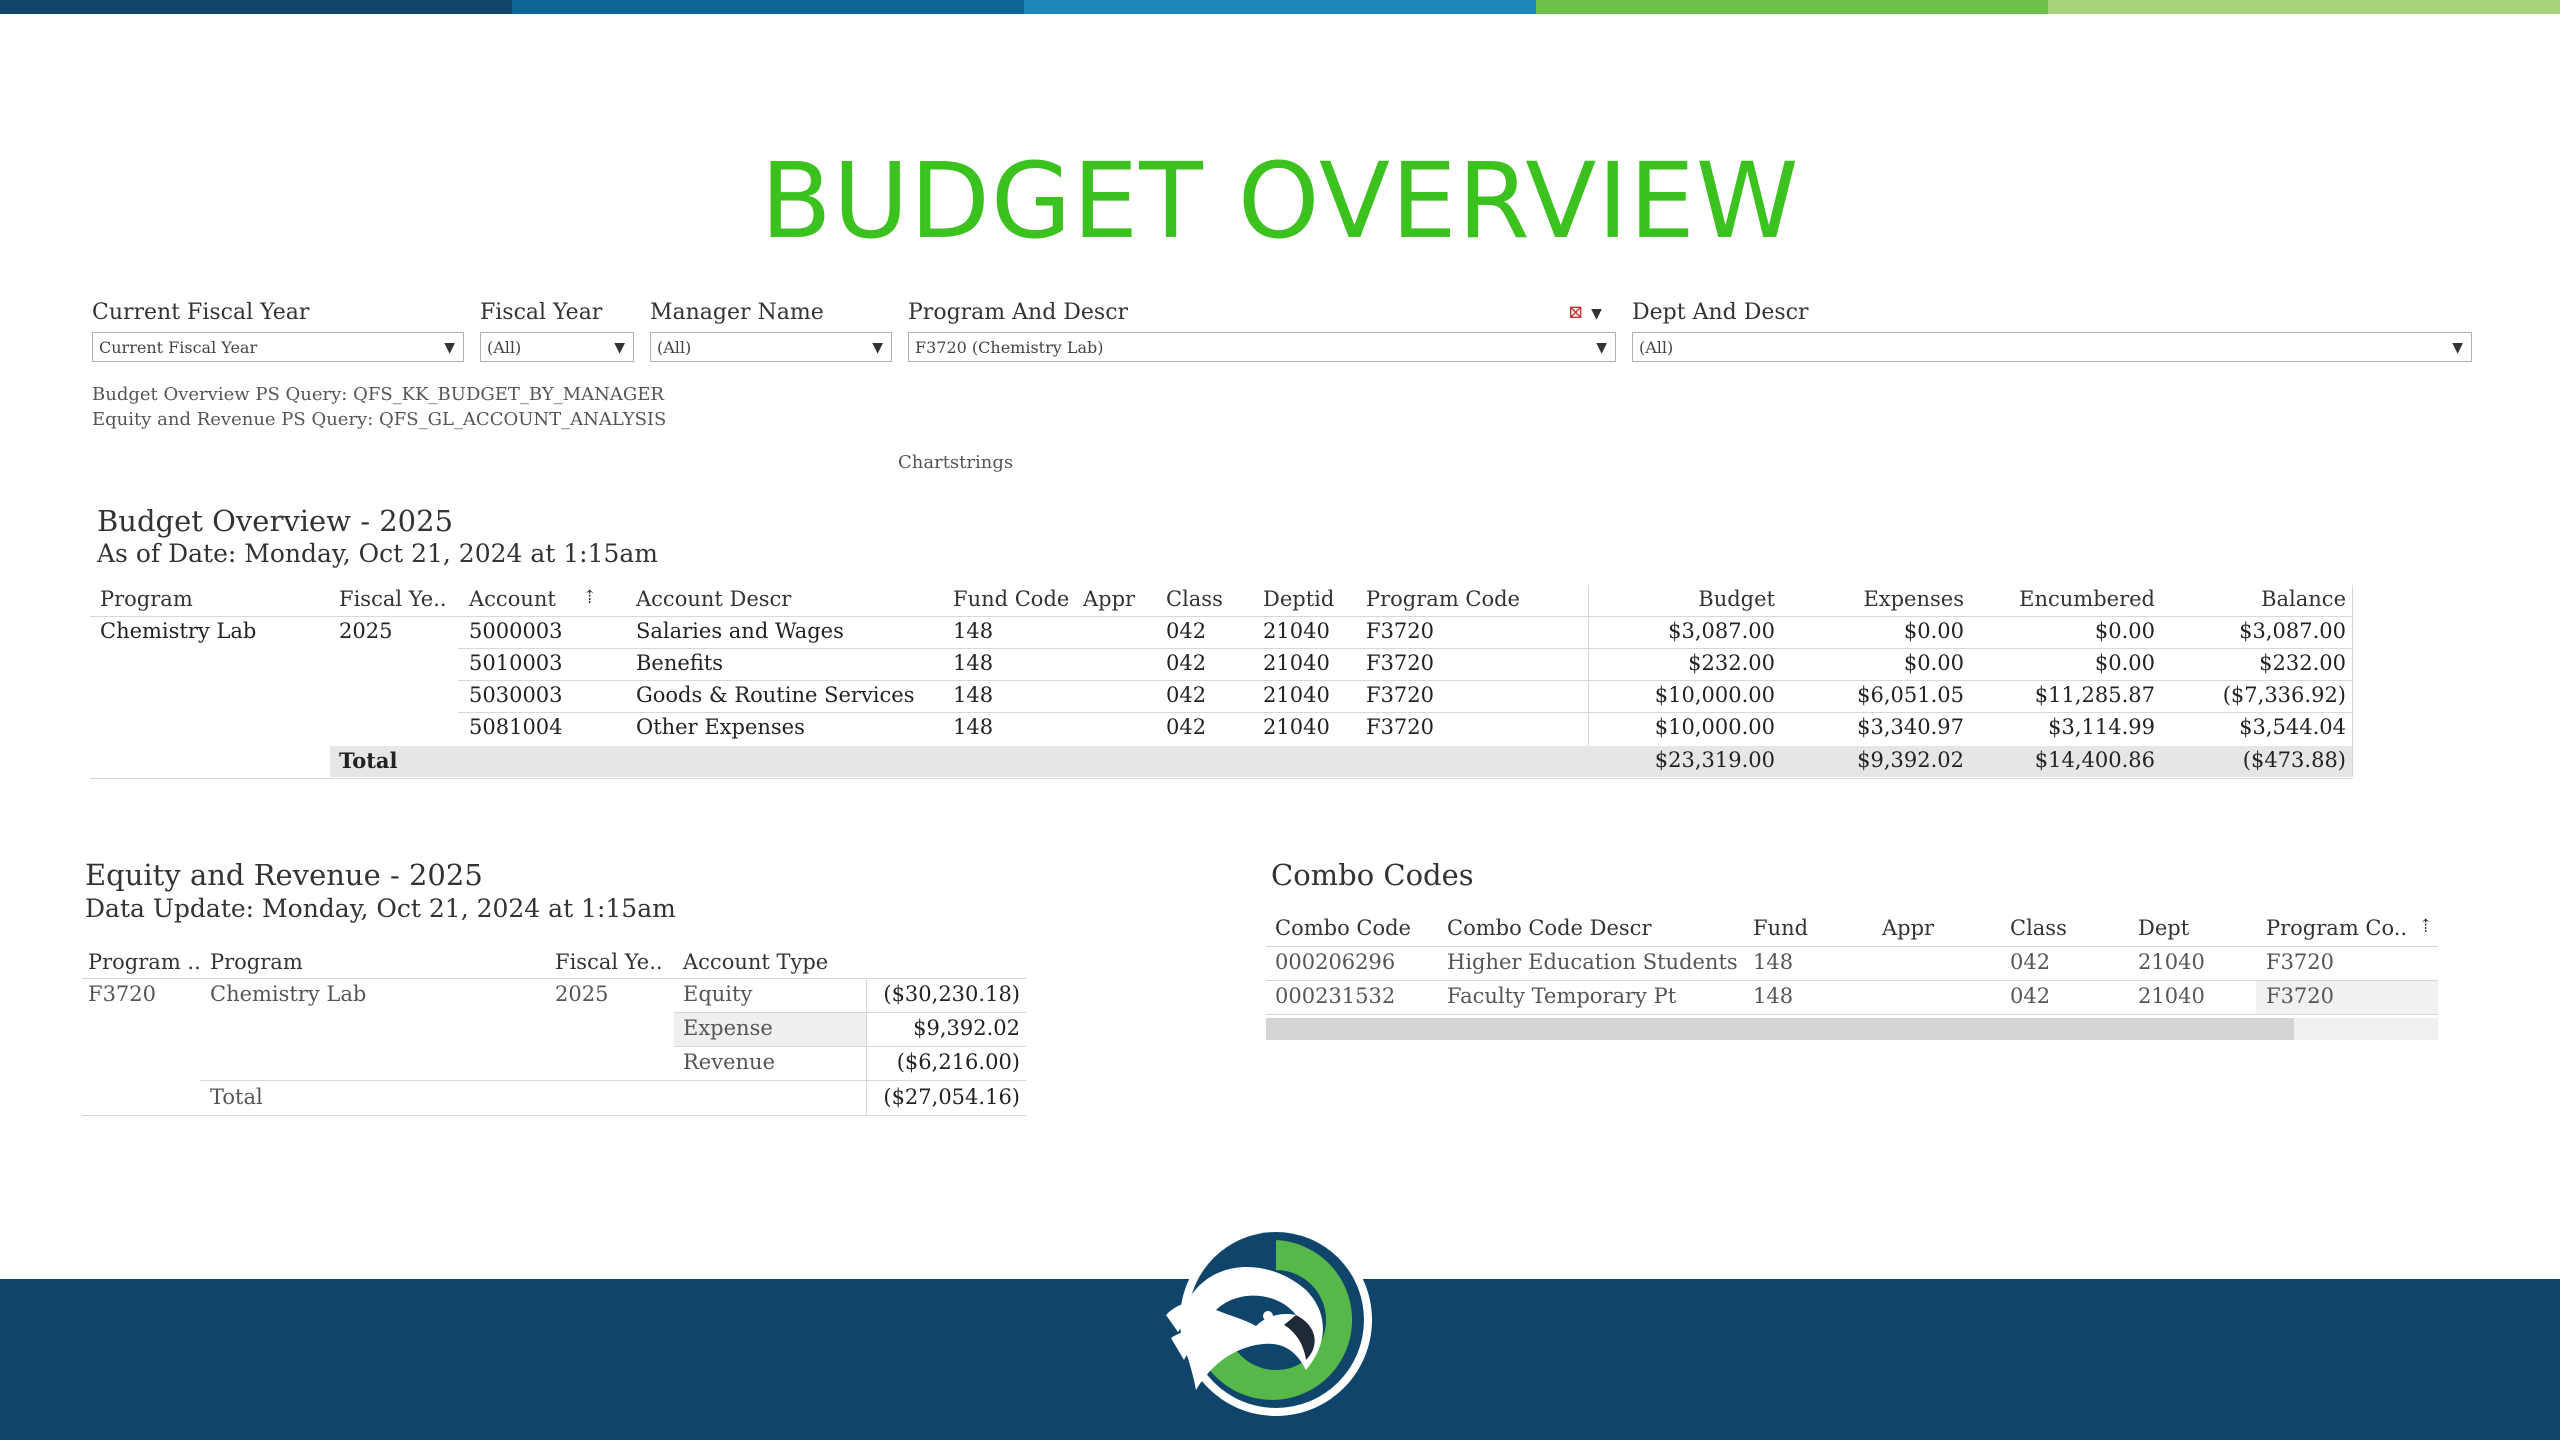  I want to click on col-header-program-code: Program Co.., so click(2336, 928).